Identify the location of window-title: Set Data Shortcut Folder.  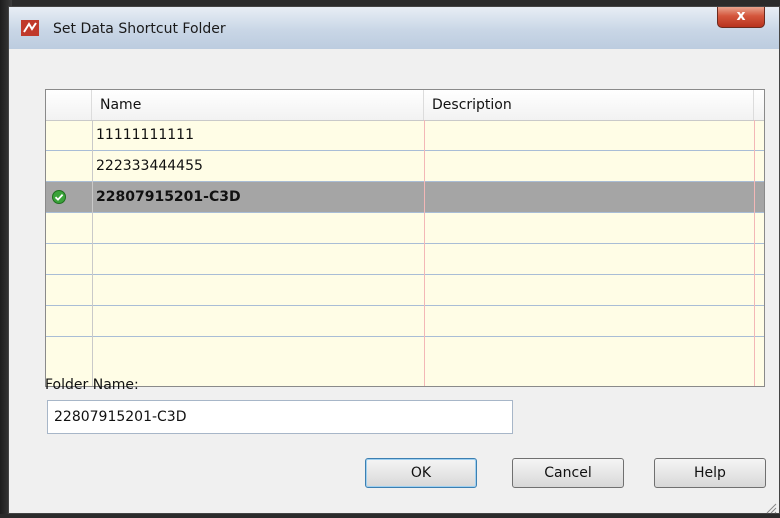
(139, 29).